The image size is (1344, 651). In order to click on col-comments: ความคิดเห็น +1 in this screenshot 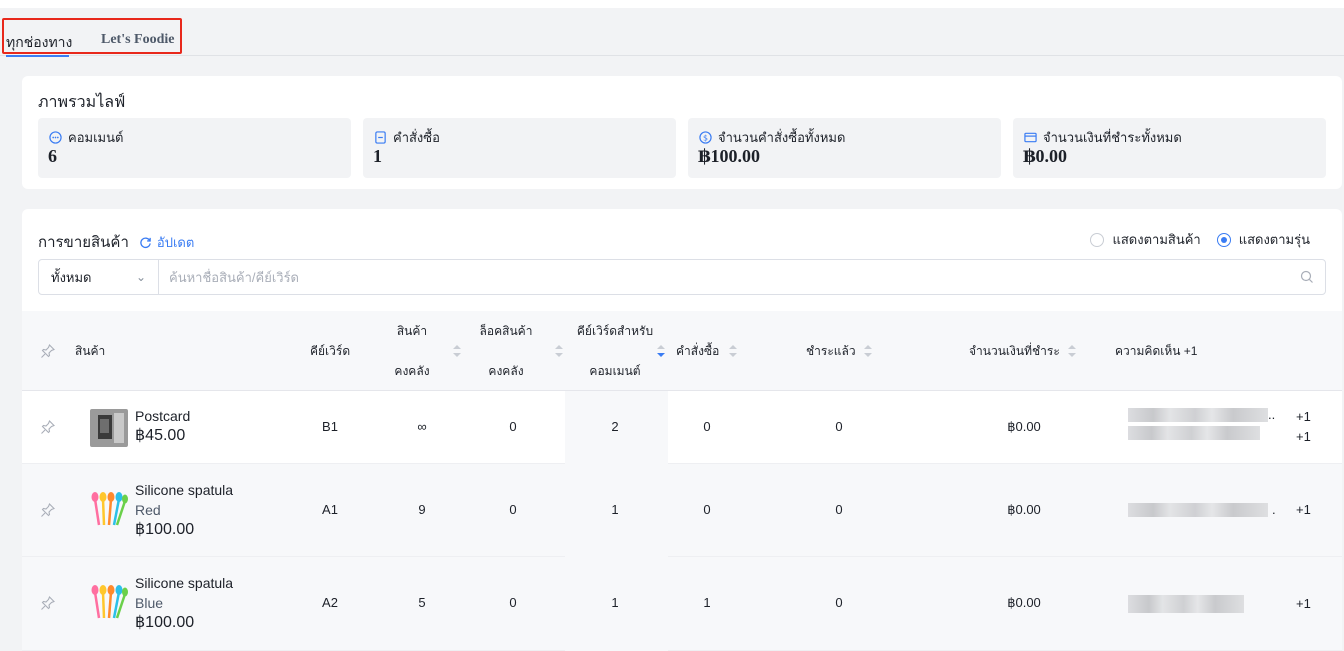, I will do `click(1156, 351)`.